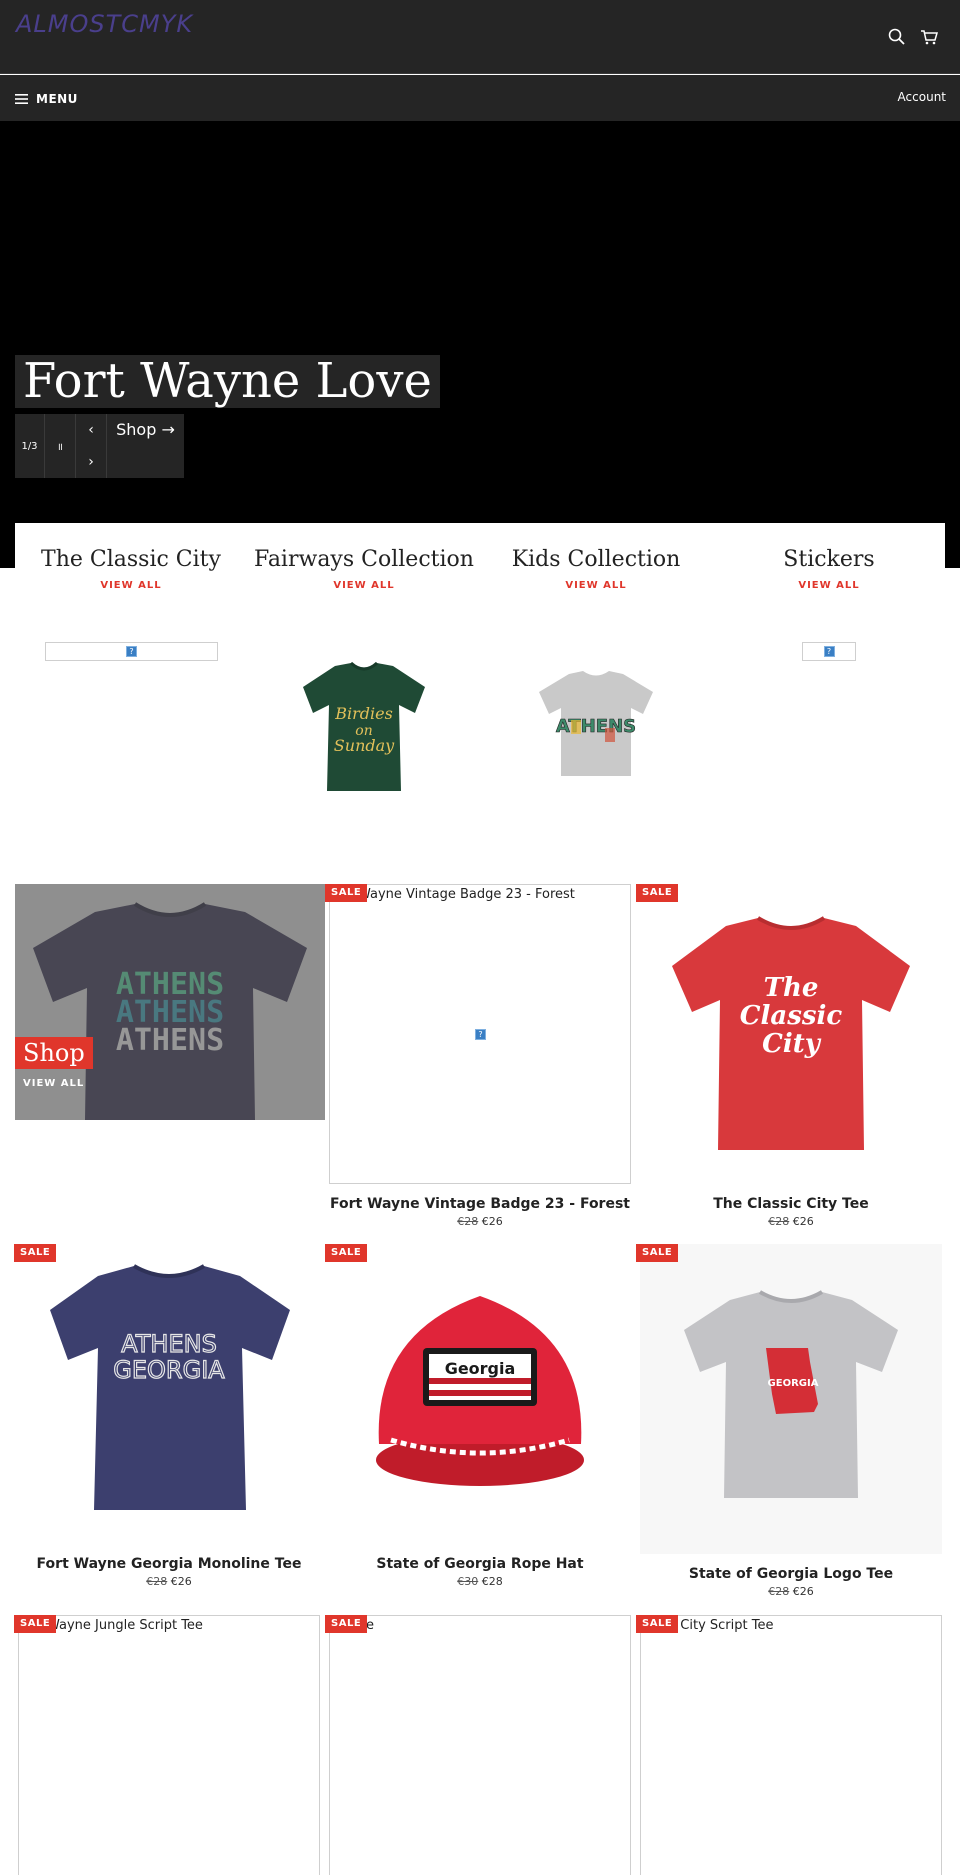 The image size is (960, 1875). I want to click on image-alt-text: c City Script Tee, so click(721, 1625).